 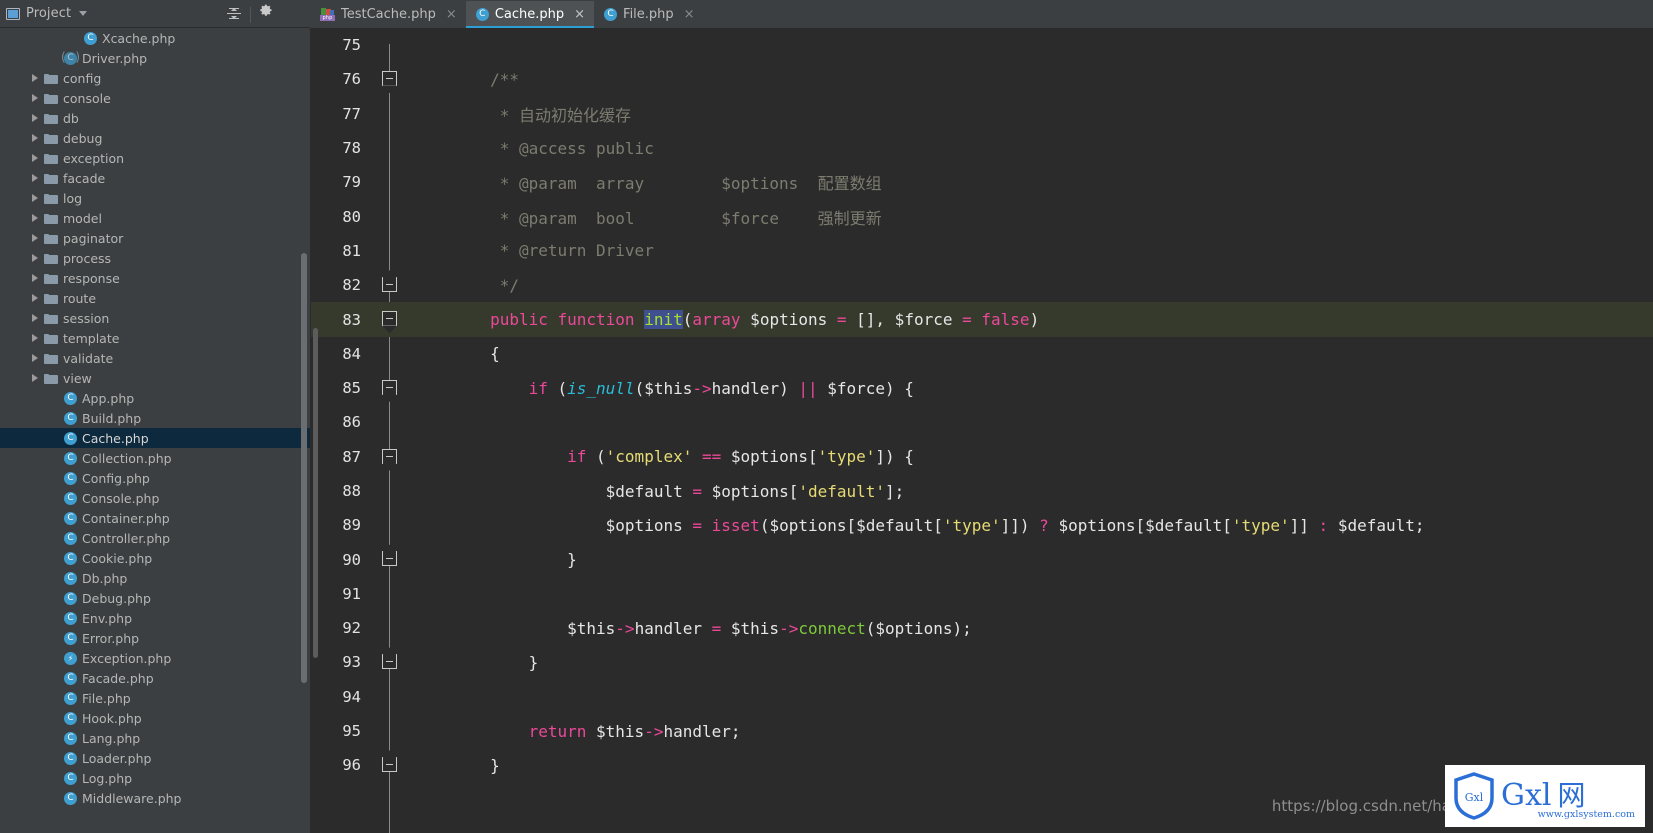 What do you see at coordinates (982, 285) in the screenshot?
I see `editor-line: 82 */` at bounding box center [982, 285].